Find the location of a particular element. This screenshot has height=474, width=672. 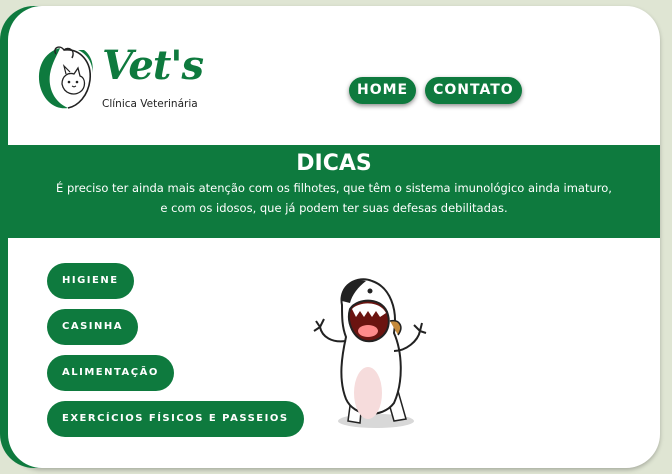

tip-casinha-button: CASINHA is located at coordinates (92, 327).